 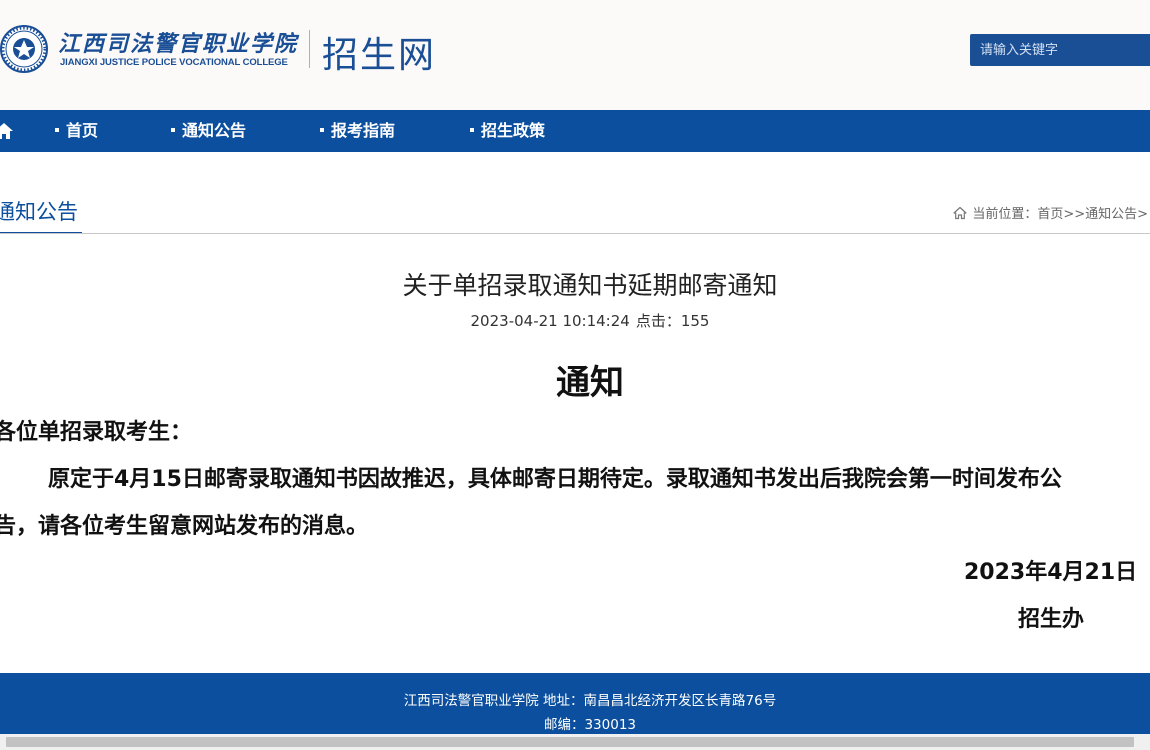 I want to click on nav-item-guide: 报考指南, so click(x=357, y=131).